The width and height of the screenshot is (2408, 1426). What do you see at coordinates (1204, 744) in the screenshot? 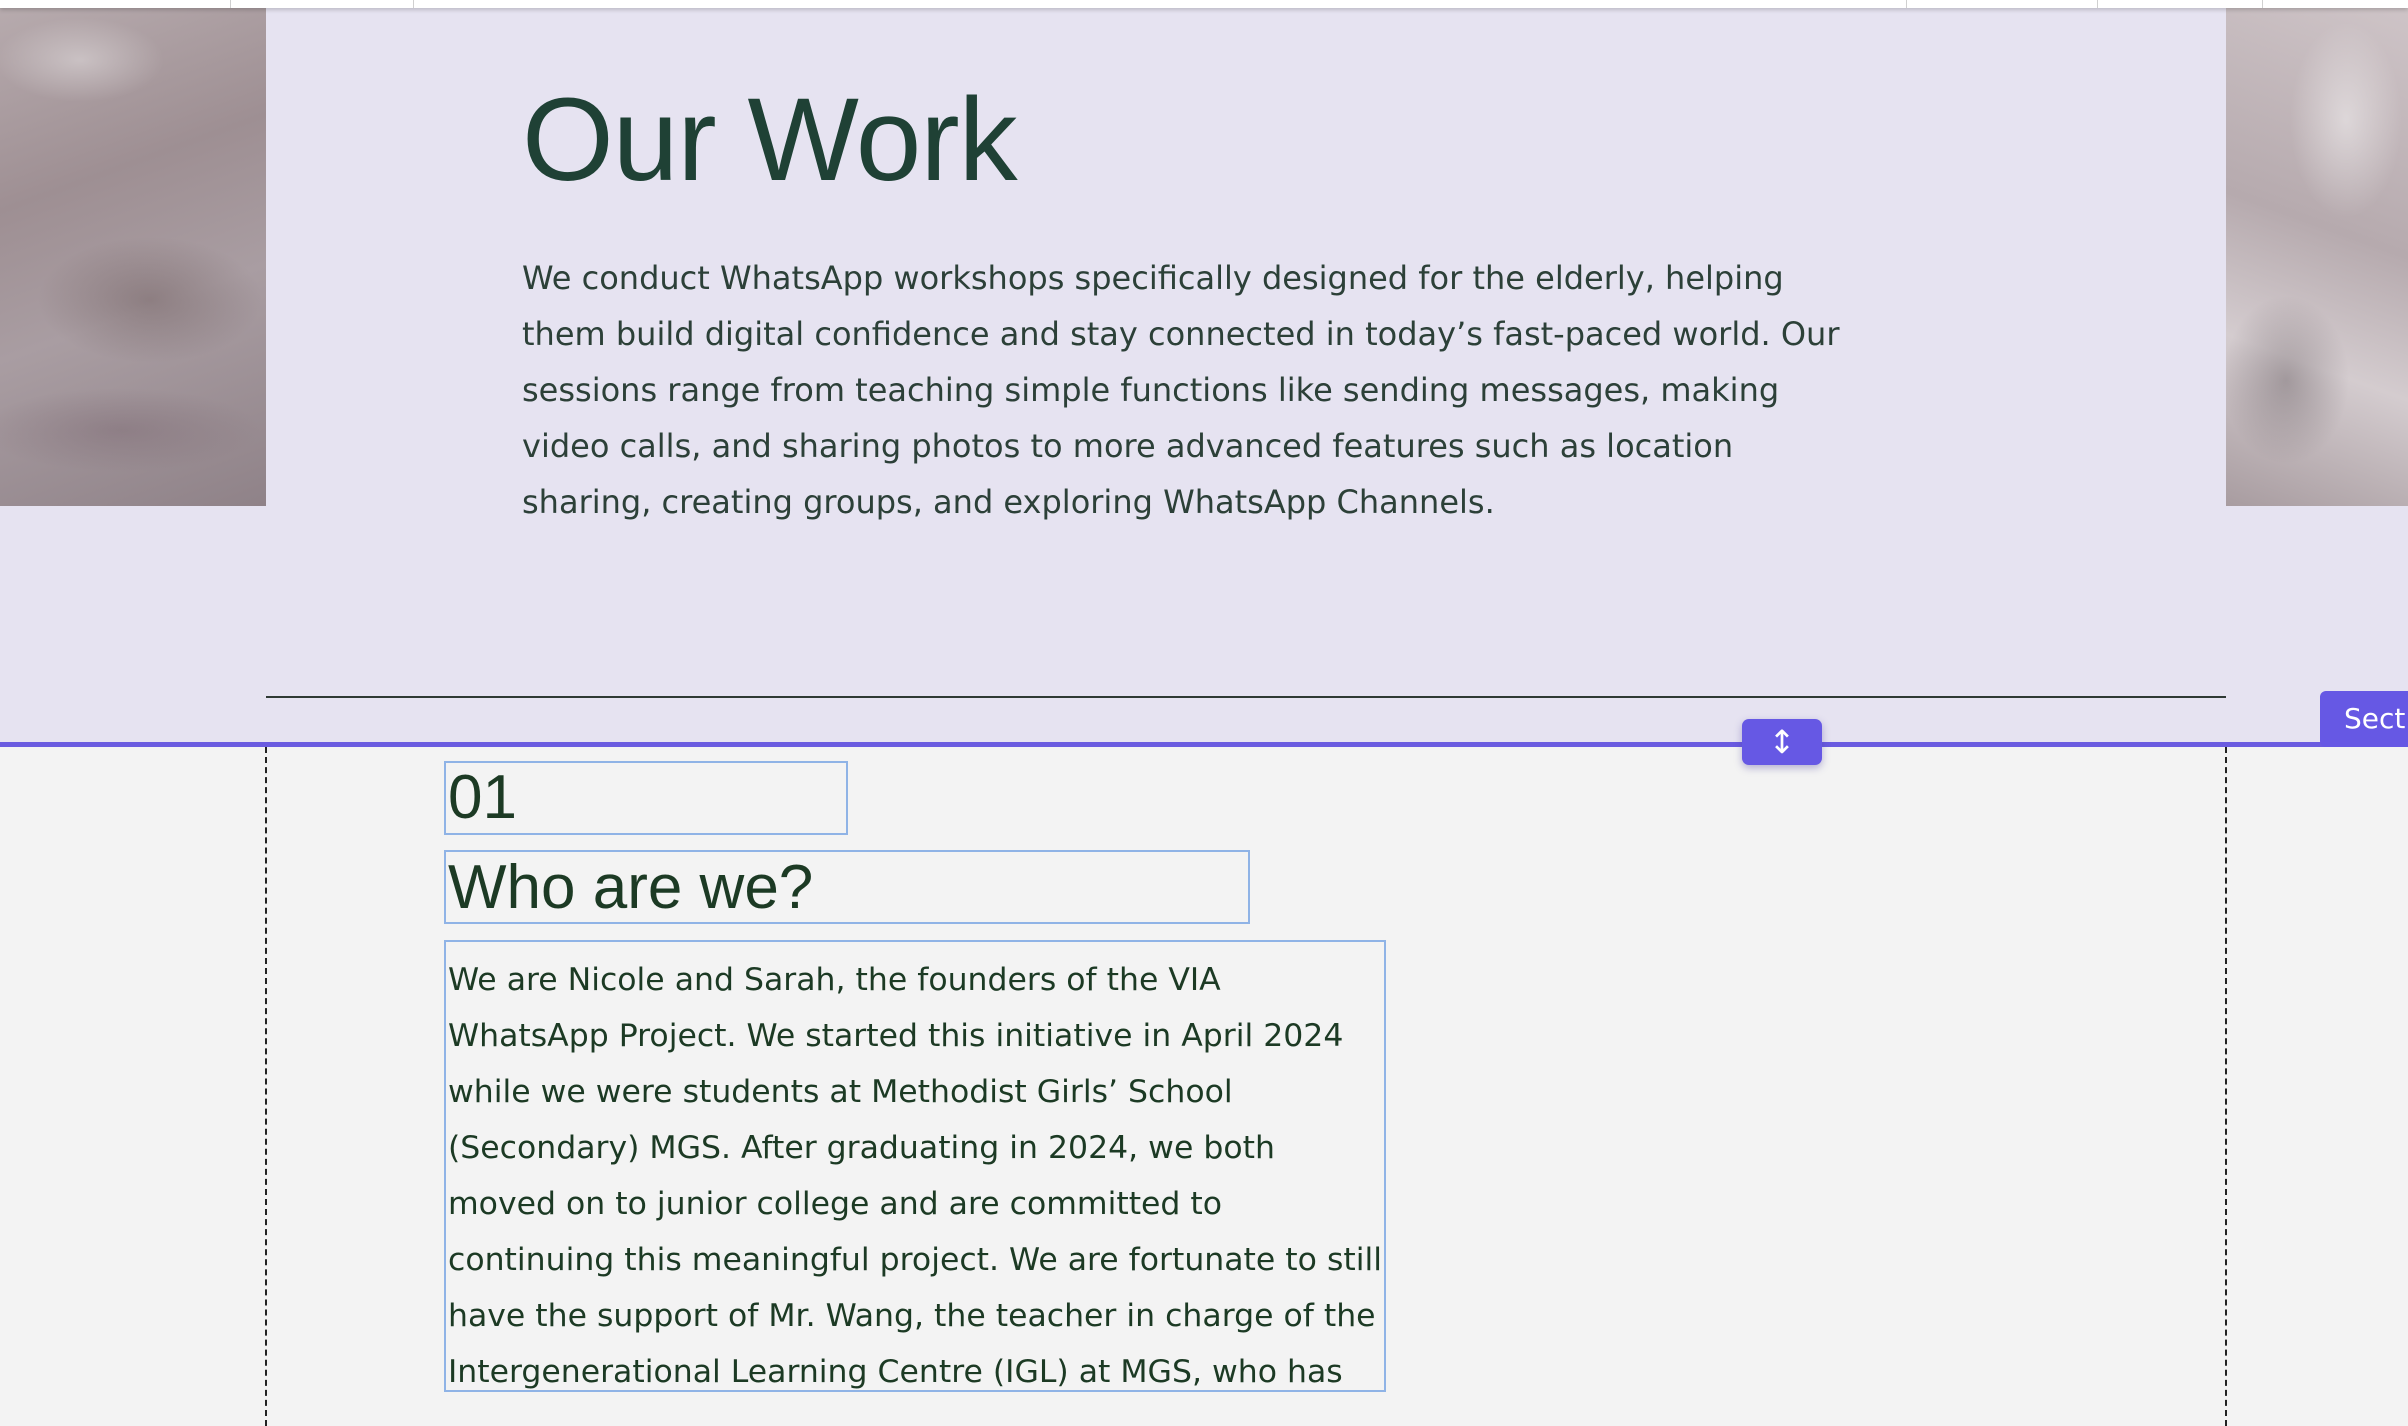
I see `section-boundary-line` at bounding box center [1204, 744].